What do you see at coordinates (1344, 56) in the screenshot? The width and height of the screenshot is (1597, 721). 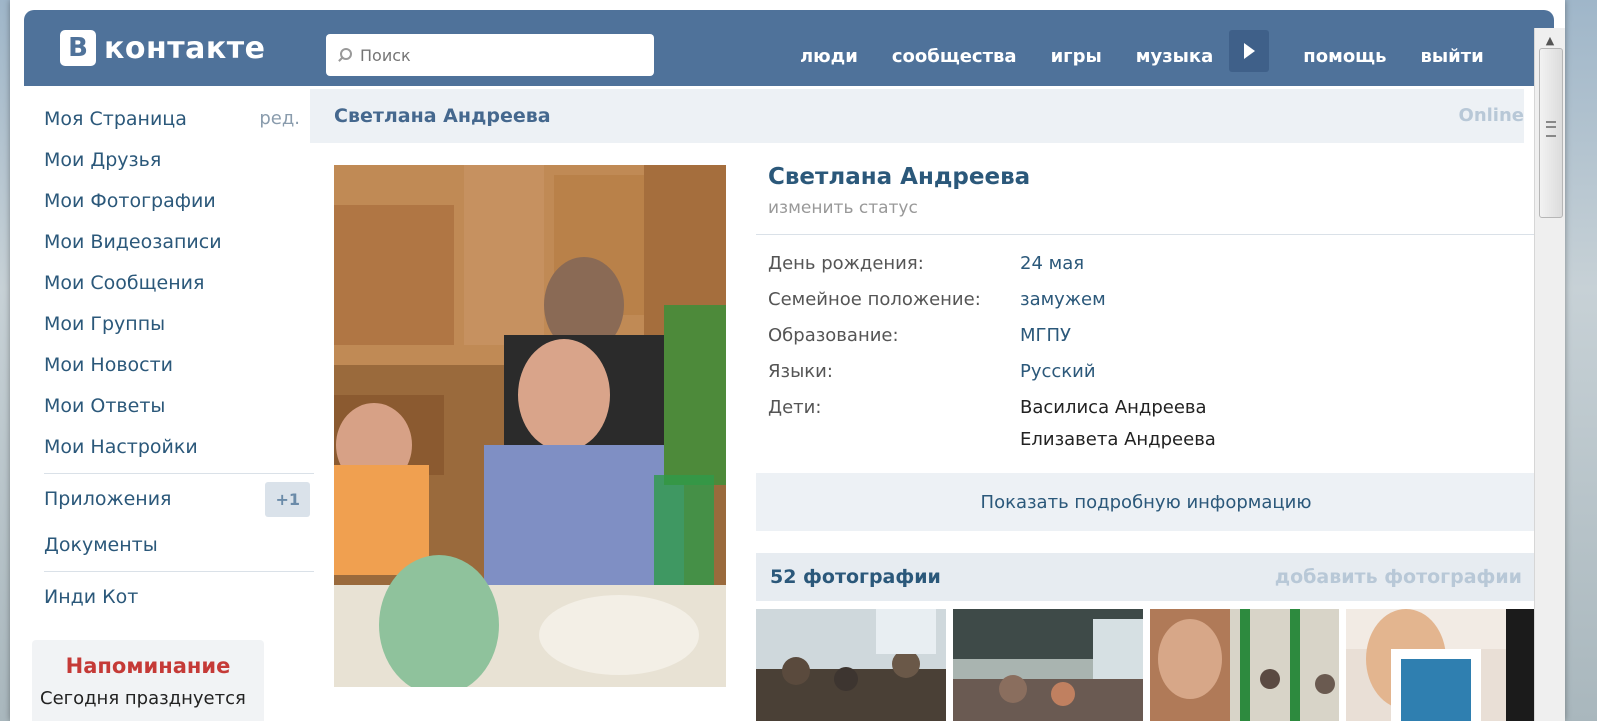 I see `nav-help: помощь` at bounding box center [1344, 56].